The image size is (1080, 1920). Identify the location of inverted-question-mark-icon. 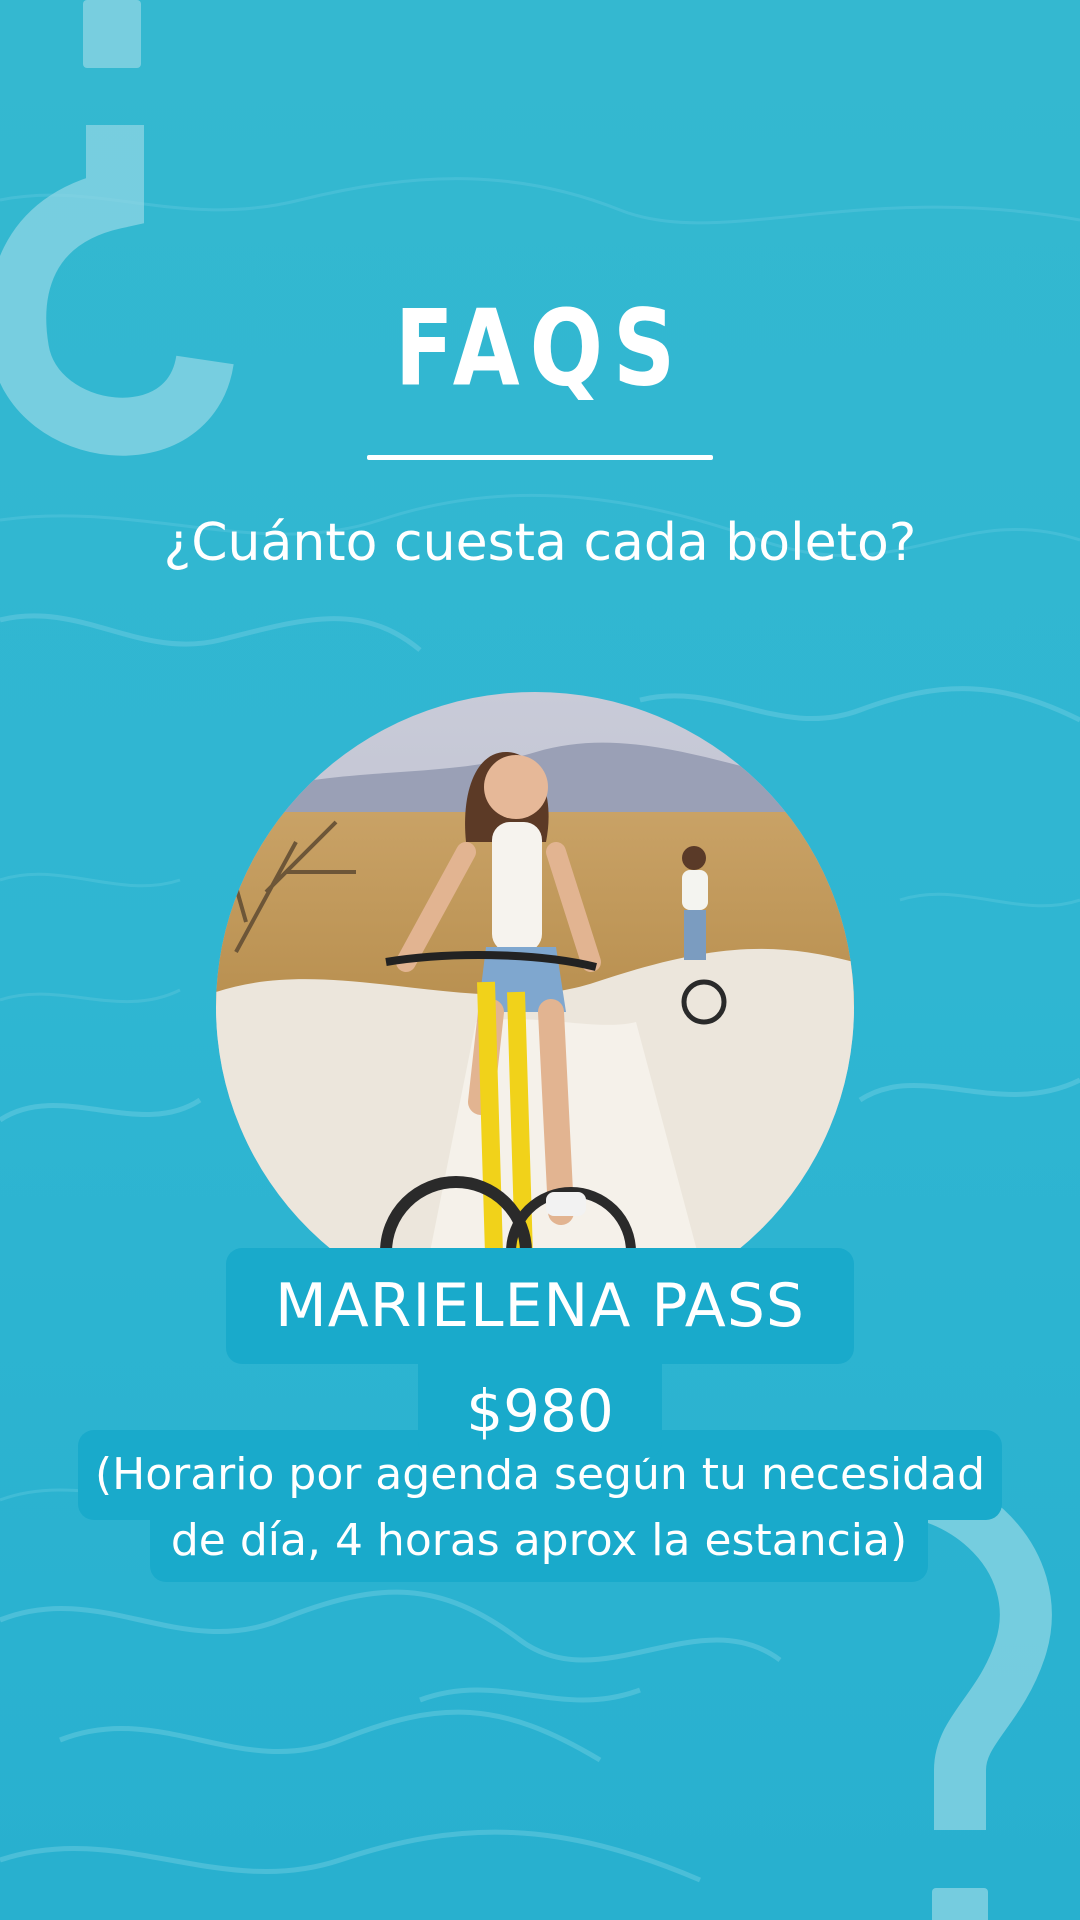
(117, 228).